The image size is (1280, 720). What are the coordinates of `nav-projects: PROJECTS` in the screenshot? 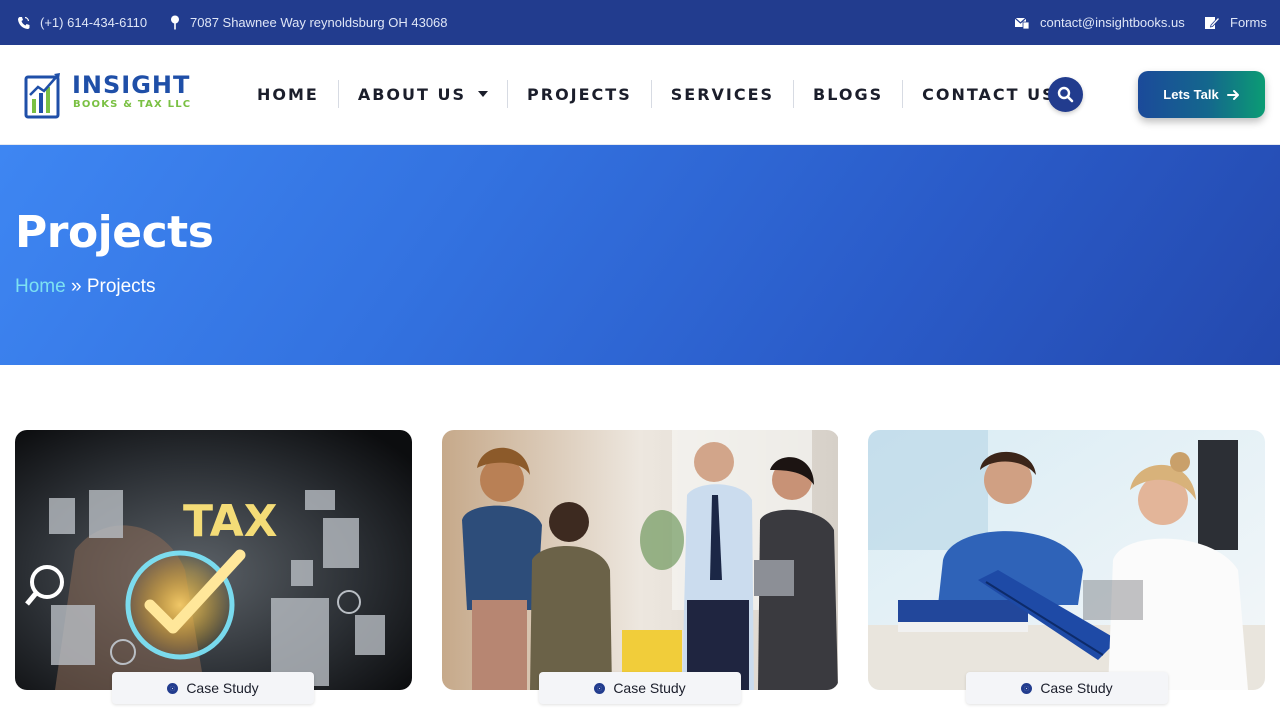 It's located at (579, 94).